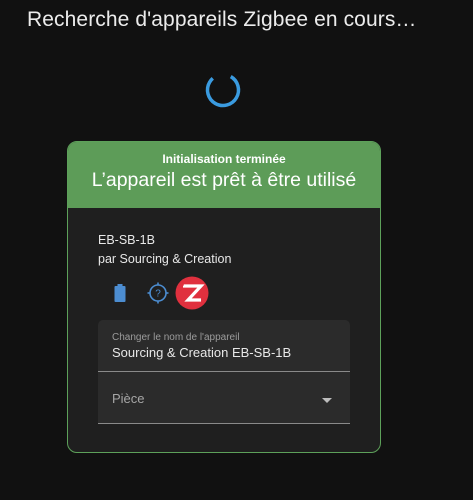  Describe the element at coordinates (201, 352) in the screenshot. I see `device-name-input: Sourcing & Creation EB-SB-1B` at that location.